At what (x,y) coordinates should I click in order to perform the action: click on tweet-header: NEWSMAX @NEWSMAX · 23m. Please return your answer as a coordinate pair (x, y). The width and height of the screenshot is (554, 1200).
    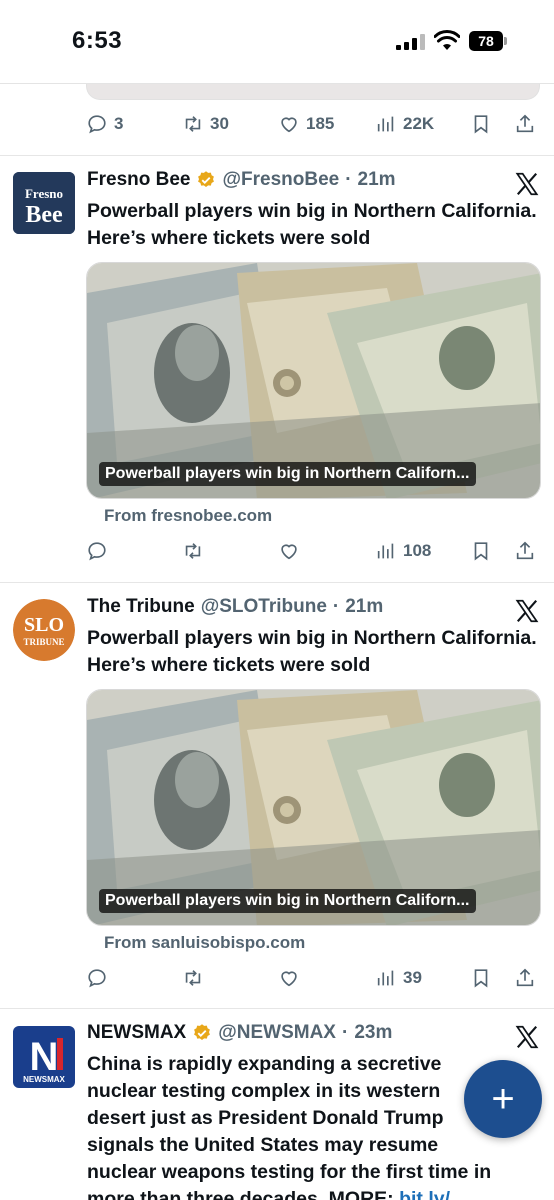
    Looking at the image, I should click on (239, 1033).